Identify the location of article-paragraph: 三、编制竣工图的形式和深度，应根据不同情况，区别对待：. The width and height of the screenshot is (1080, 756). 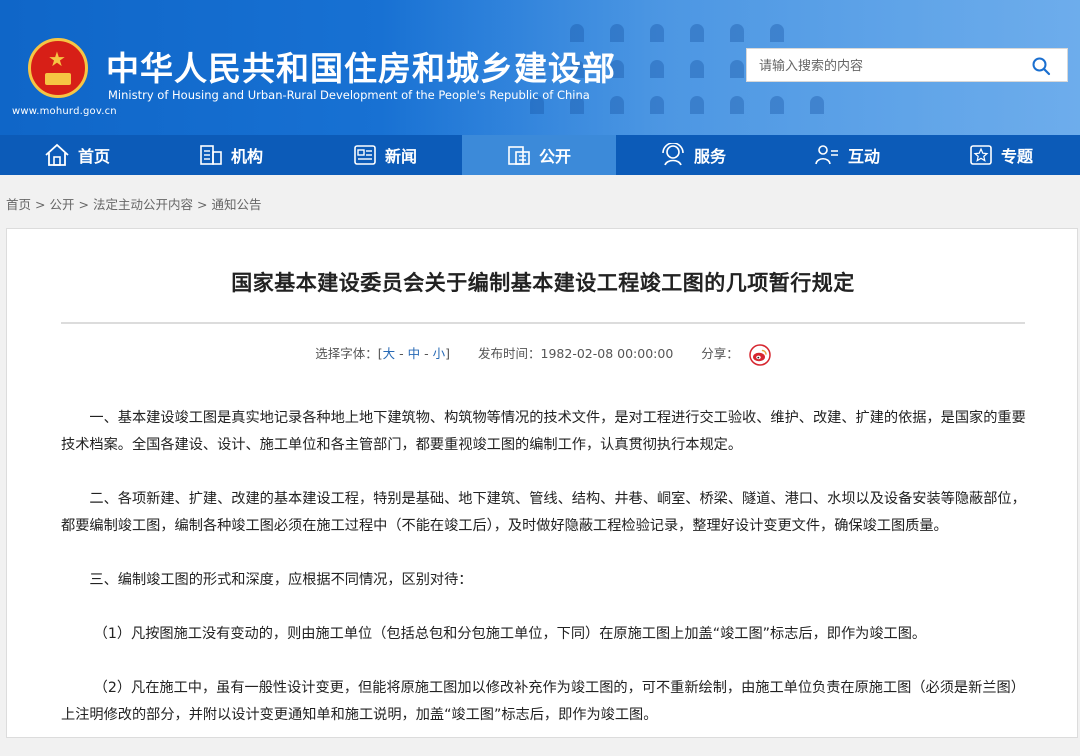
(281, 580).